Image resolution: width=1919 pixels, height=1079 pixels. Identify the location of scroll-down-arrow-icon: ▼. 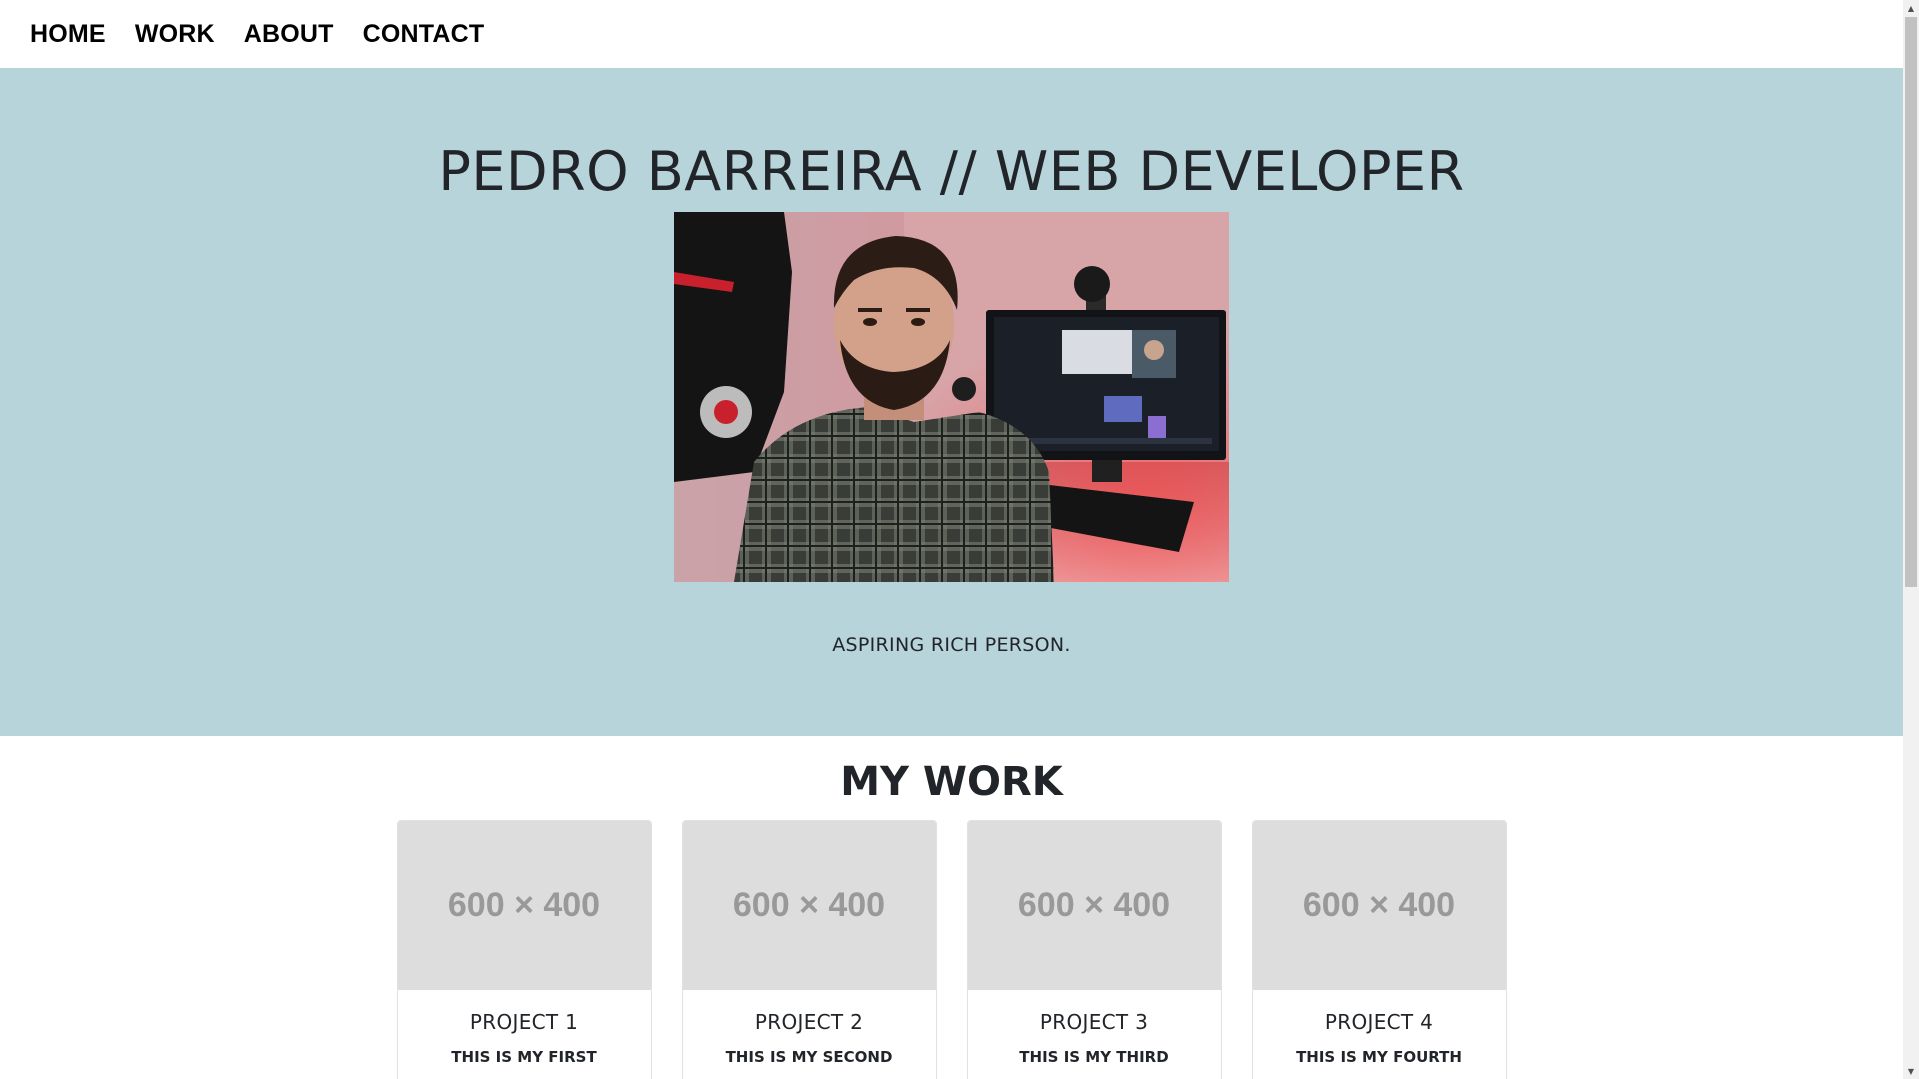
(1911, 1071).